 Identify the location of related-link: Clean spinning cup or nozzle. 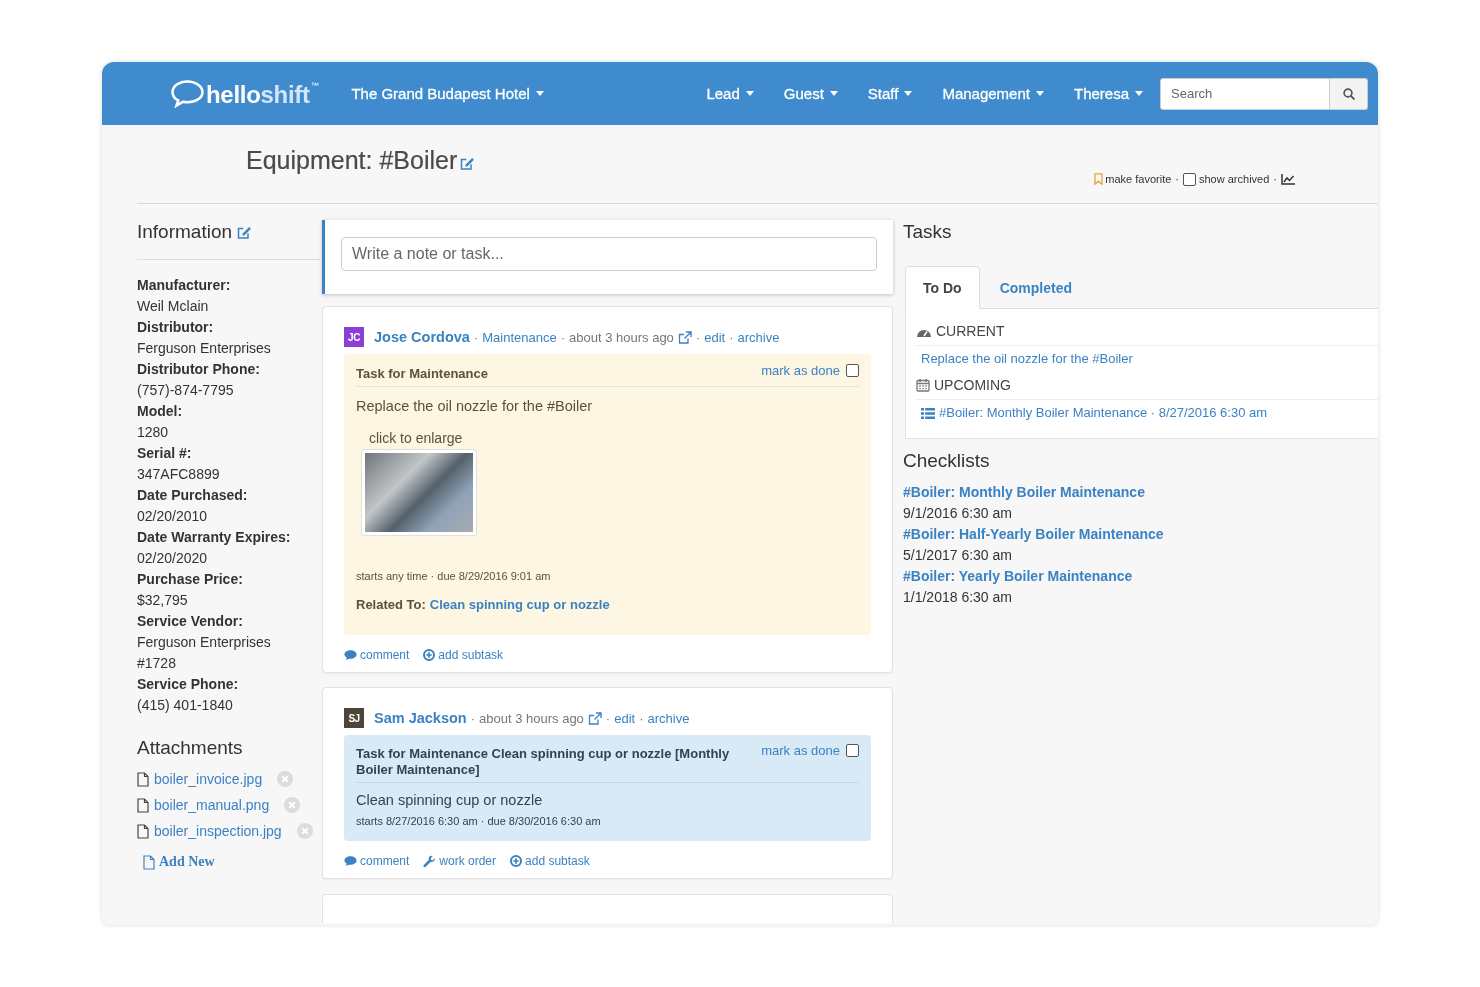
(519, 605).